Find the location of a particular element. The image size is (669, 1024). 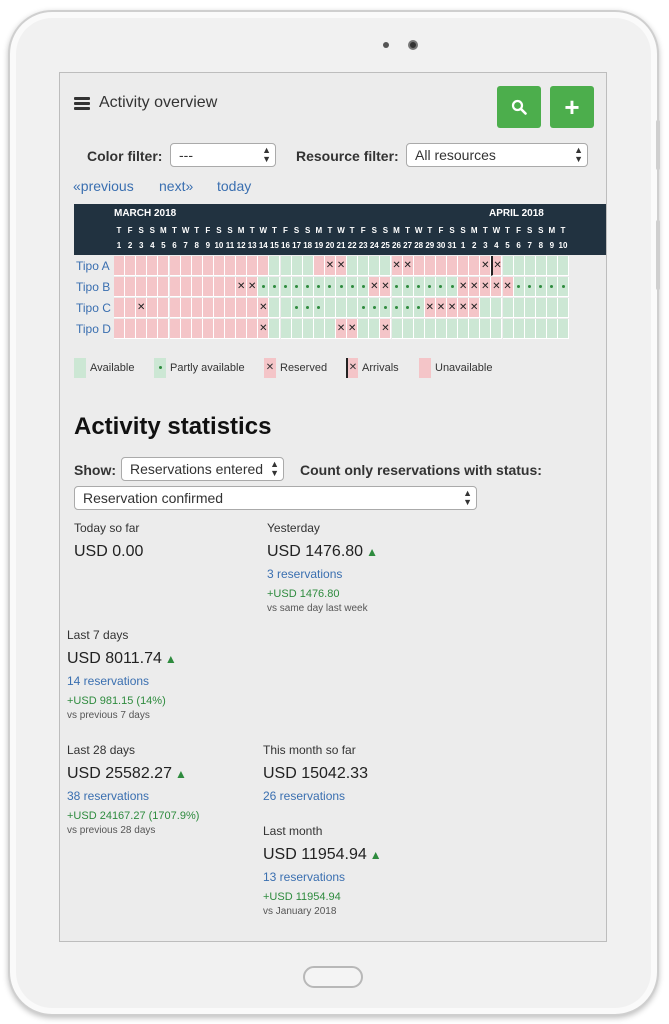

home-button is located at coordinates (333, 977).